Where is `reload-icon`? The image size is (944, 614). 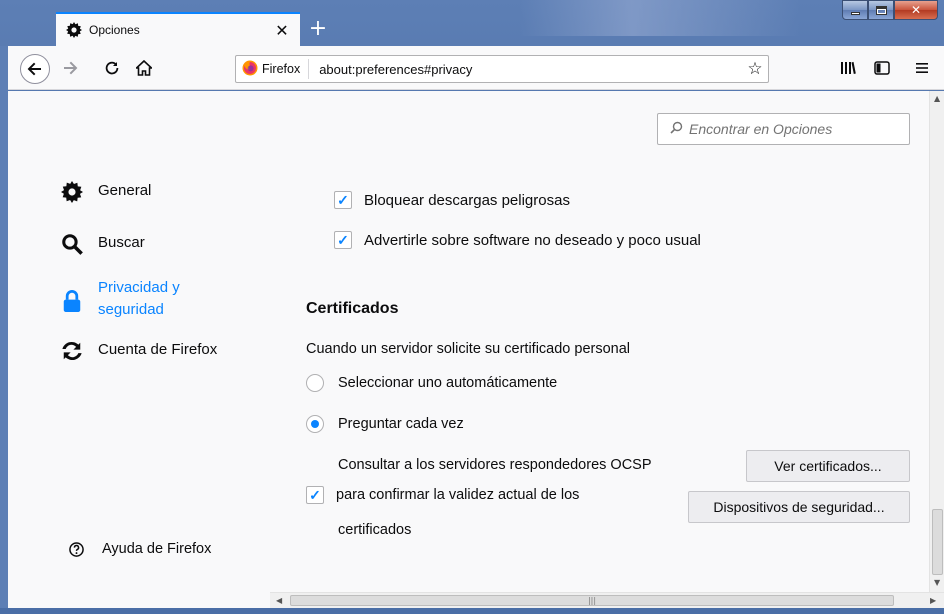
reload-icon is located at coordinates (112, 68).